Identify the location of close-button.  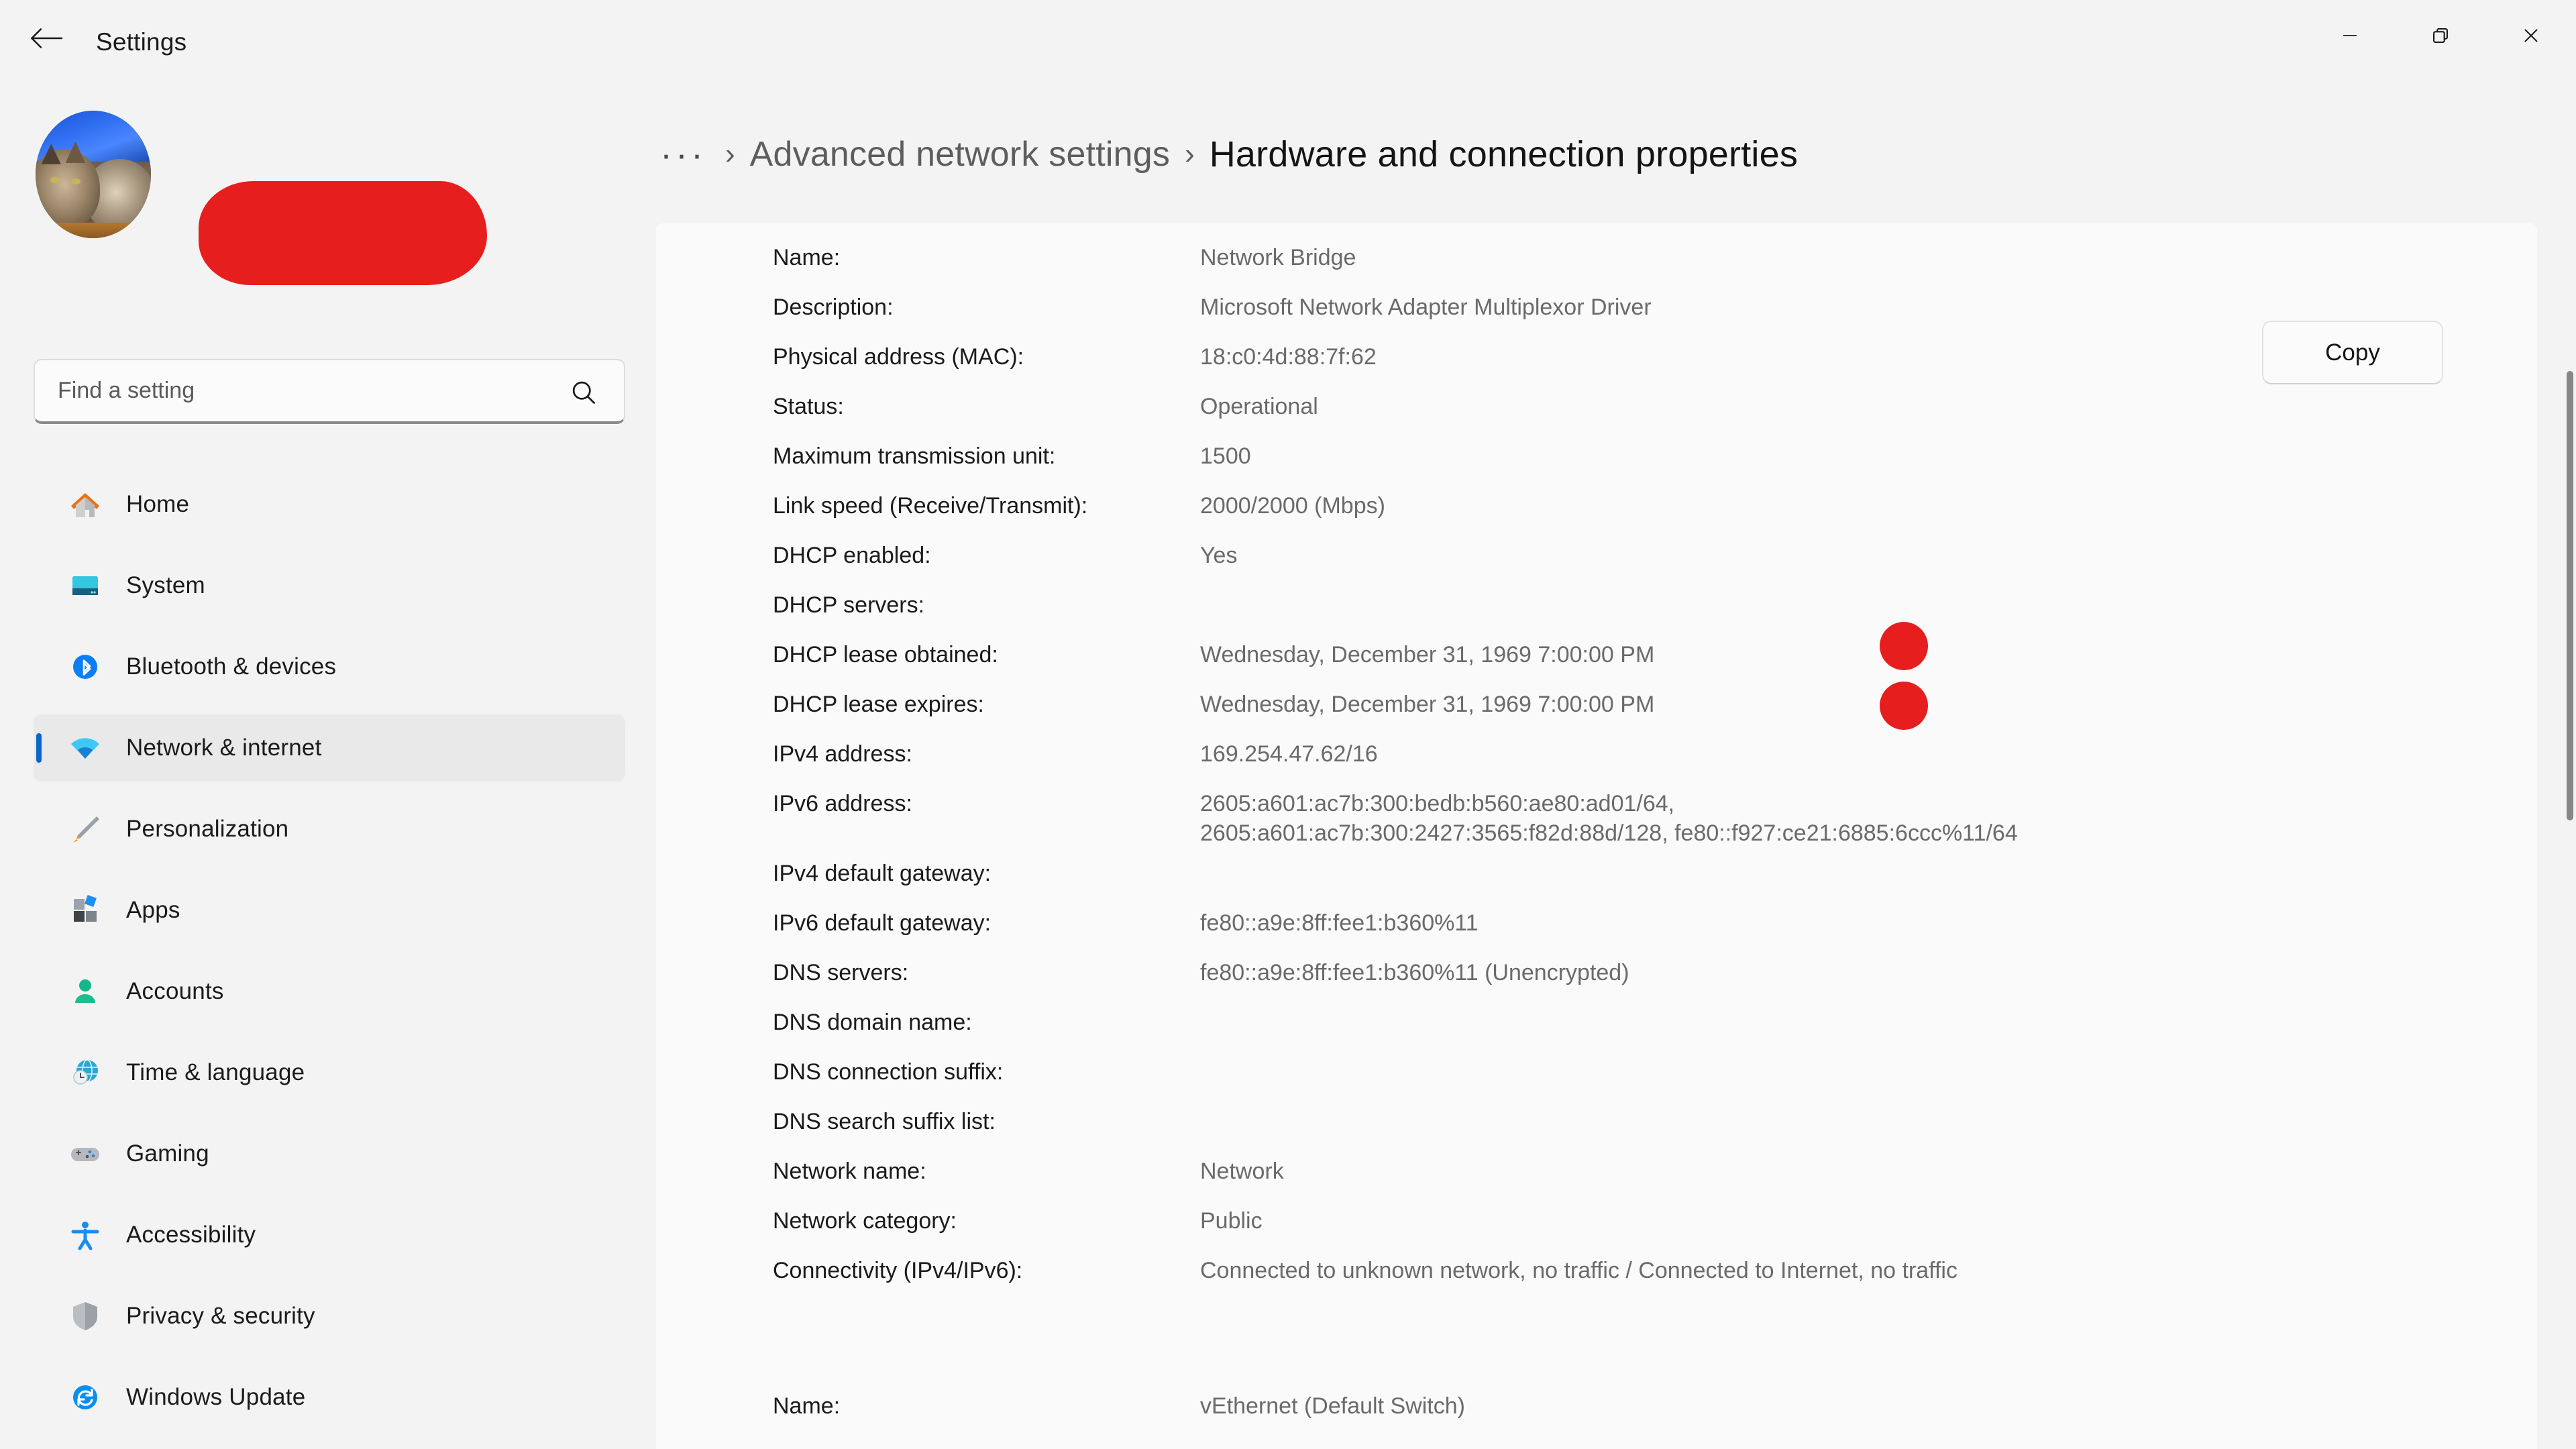
(2530, 37).